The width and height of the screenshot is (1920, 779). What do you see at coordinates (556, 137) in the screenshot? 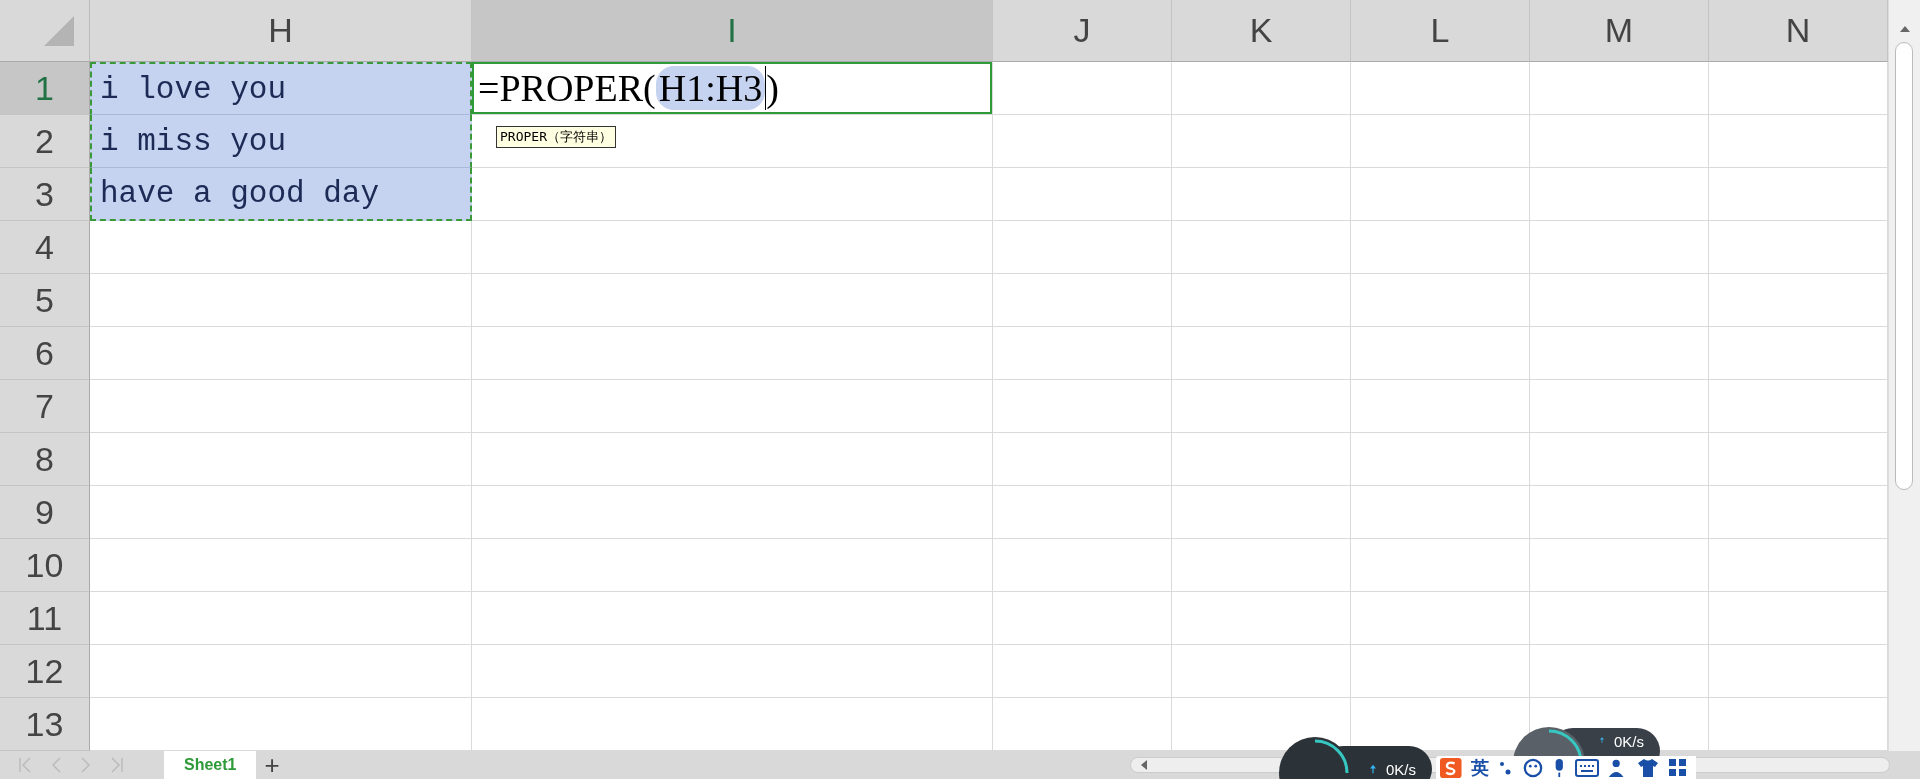
I see `function-tooltip: PROPER（字符串）` at bounding box center [556, 137].